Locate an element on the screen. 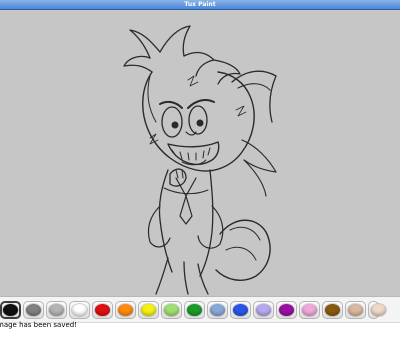 The image size is (400, 351). color-swatch-yellow is located at coordinates (148, 310).